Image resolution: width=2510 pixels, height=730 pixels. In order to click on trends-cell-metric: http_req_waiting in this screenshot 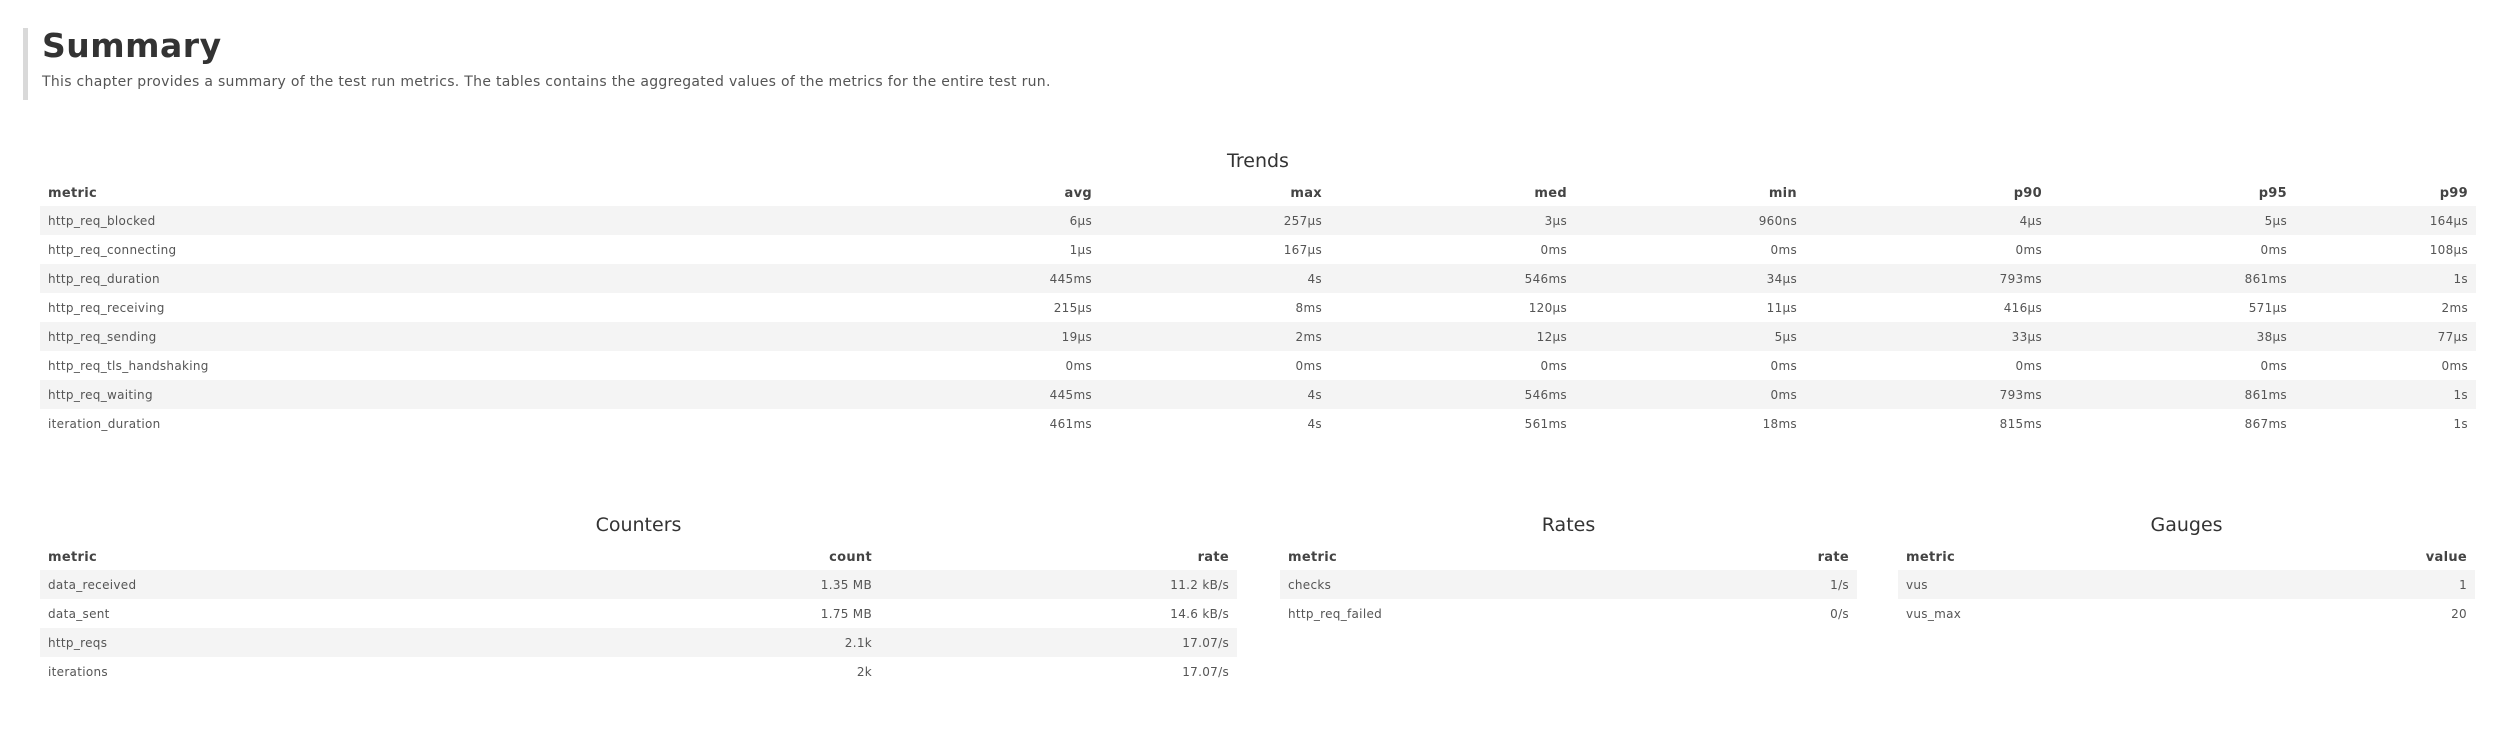, I will do `click(370, 394)`.